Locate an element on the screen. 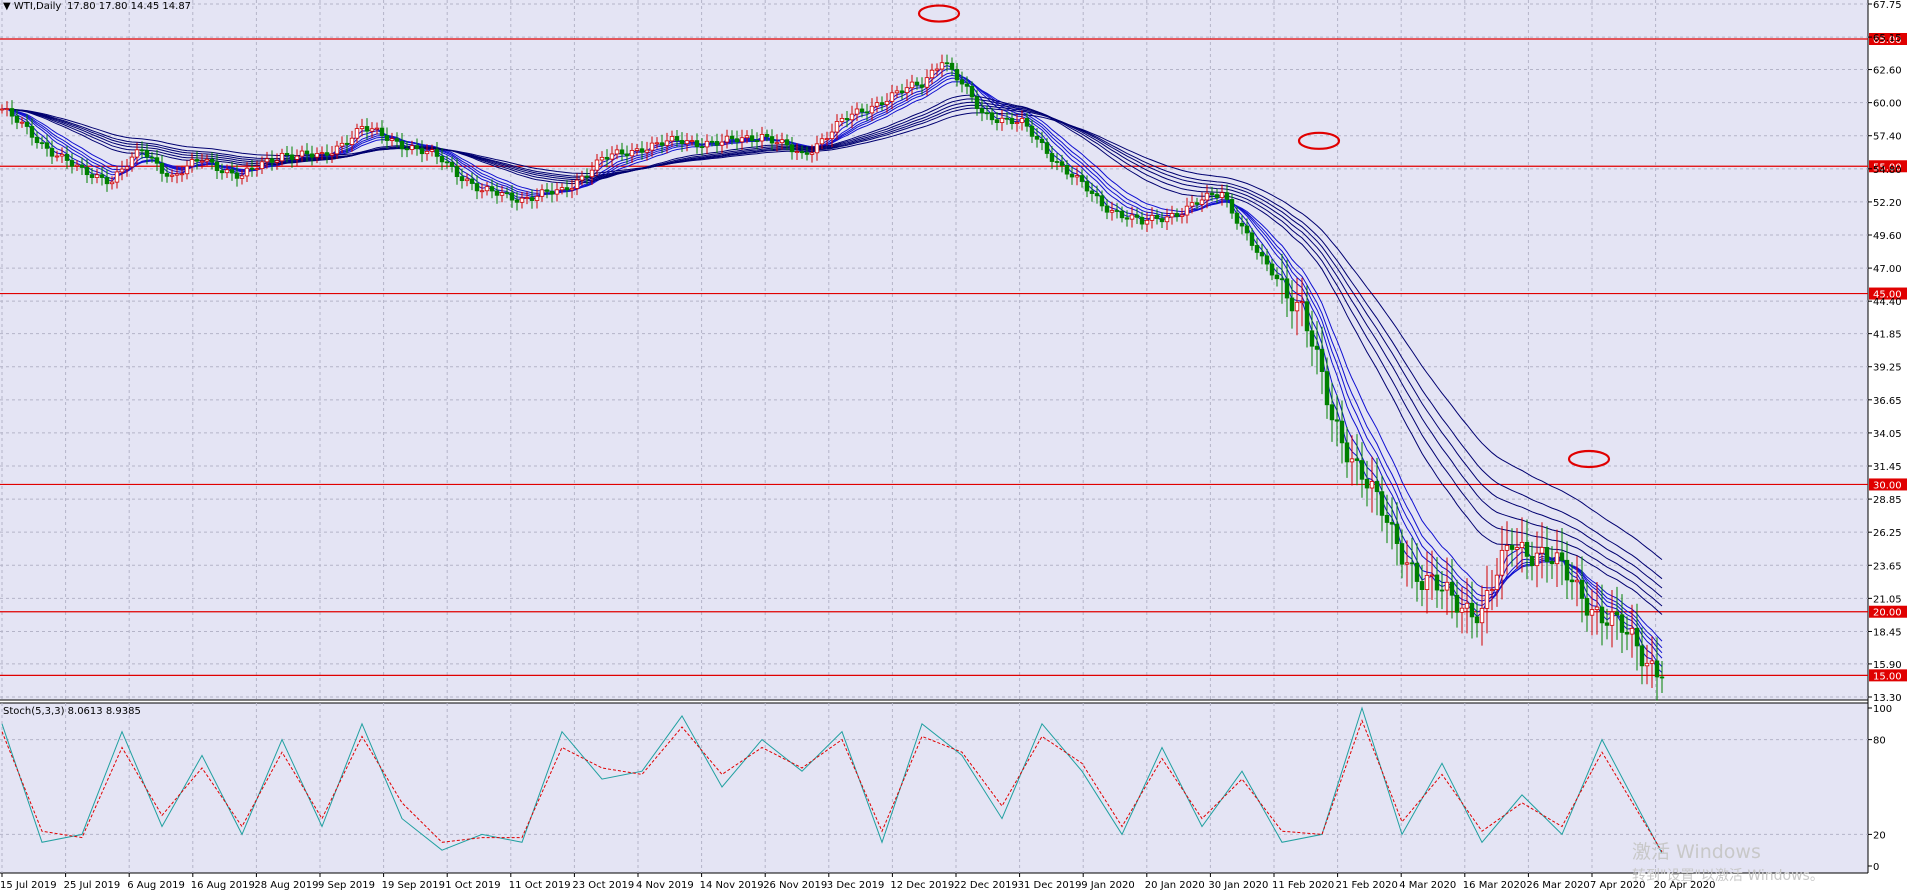 This screenshot has height=893, width=1909. xtick-label-10: 4 Nov 2019 is located at coordinates (665, 885).